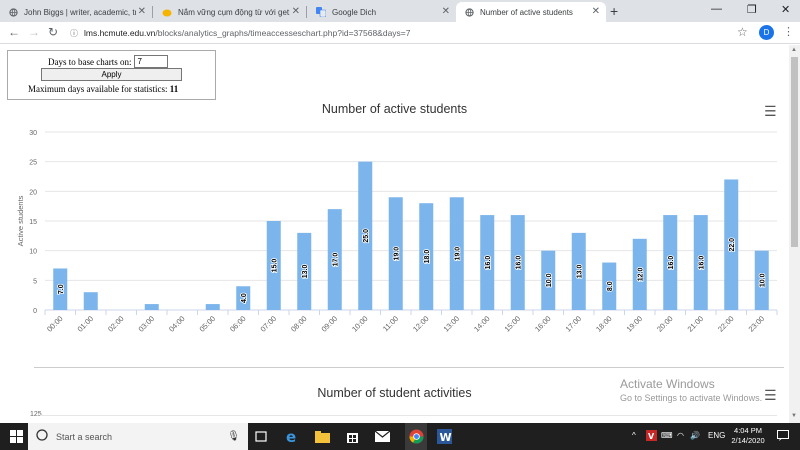 The image size is (800, 450). Describe the element at coordinates (610, 286) in the screenshot. I see `data-label: 8.0` at that location.